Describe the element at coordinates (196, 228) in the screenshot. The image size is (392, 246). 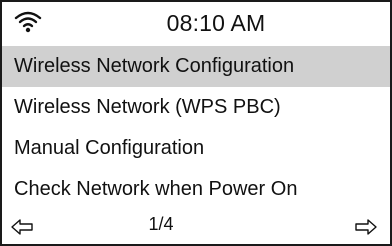
I see `pagination-footer: 1/4` at that location.